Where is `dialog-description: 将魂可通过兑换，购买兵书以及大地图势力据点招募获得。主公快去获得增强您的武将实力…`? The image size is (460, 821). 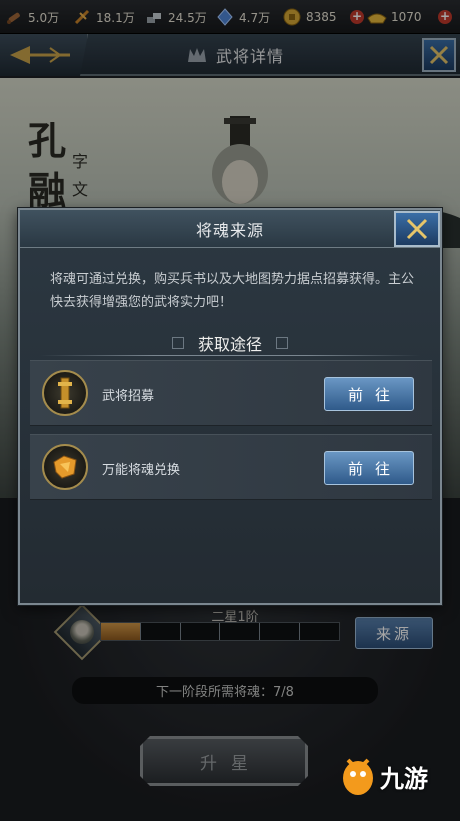 dialog-description: 将魂可通过兑换，购买兵书以及大地图势力据点招募获得。主公快去获得增强您的武将实力… is located at coordinates (232, 291).